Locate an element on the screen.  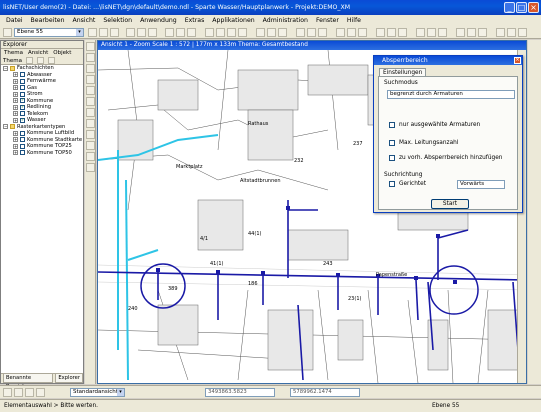
fit-view-icon is located at coordinates (90, 90).